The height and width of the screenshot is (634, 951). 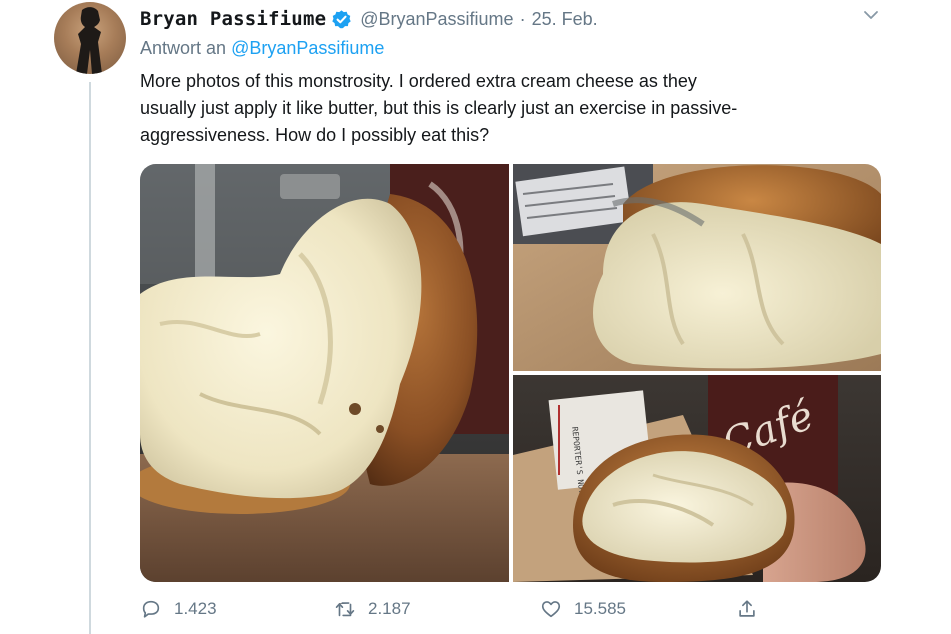 I want to click on reply-mention-link: @BryanPassifiume, so click(x=307, y=48).